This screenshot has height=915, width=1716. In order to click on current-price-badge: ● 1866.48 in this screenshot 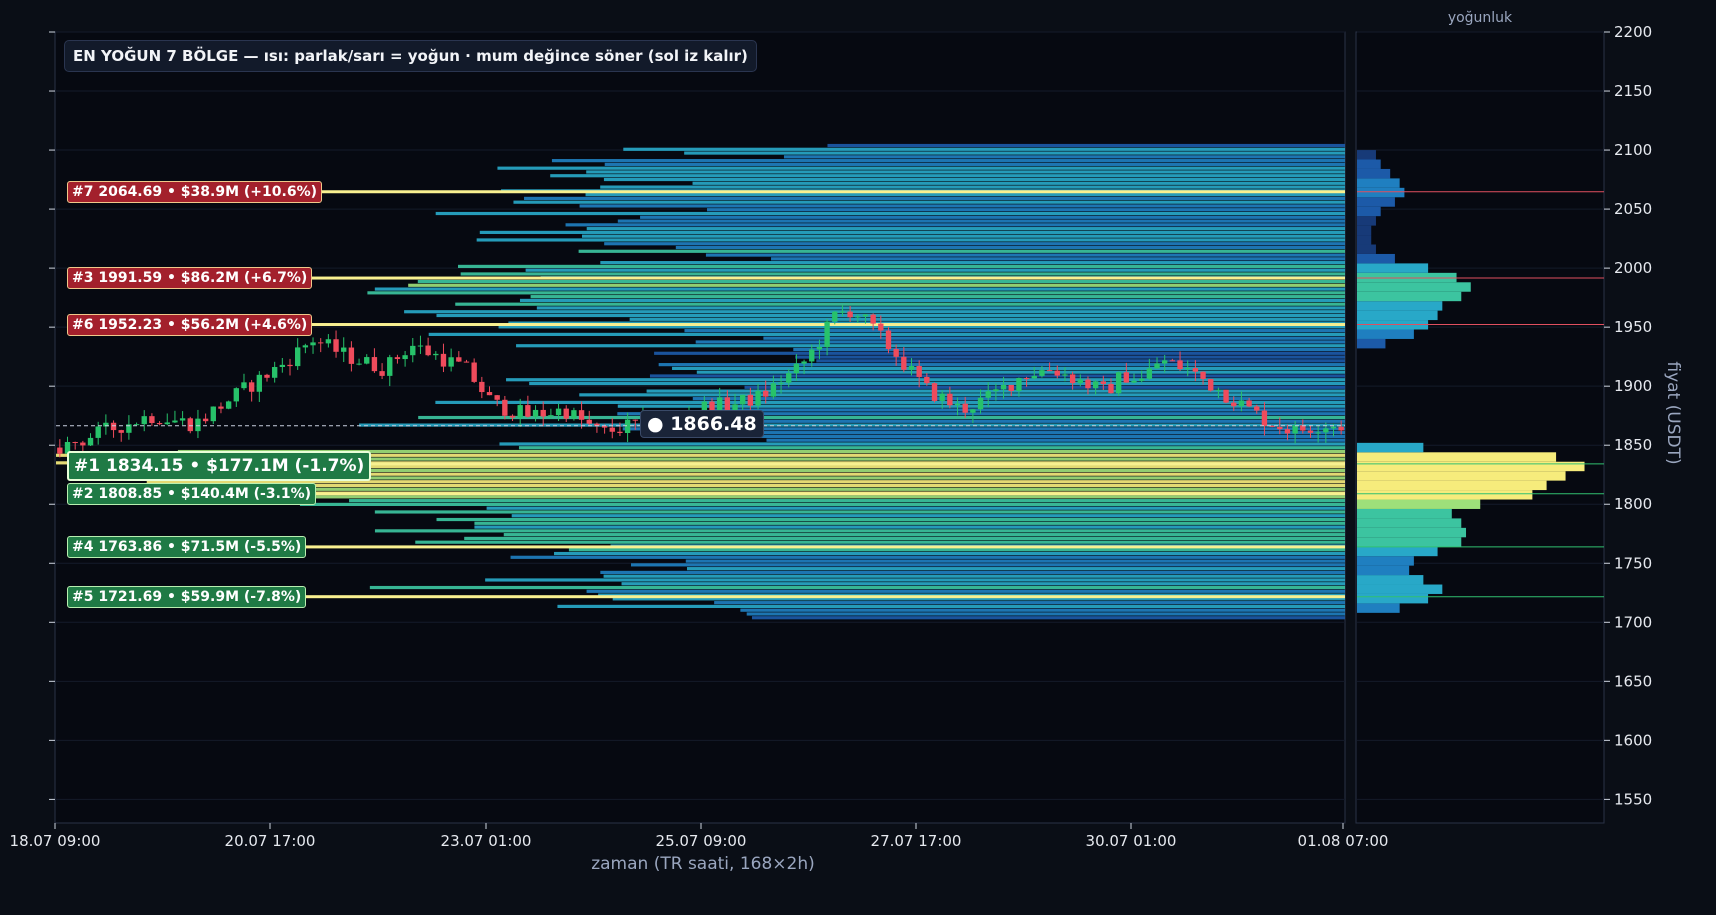, I will do `click(702, 423)`.